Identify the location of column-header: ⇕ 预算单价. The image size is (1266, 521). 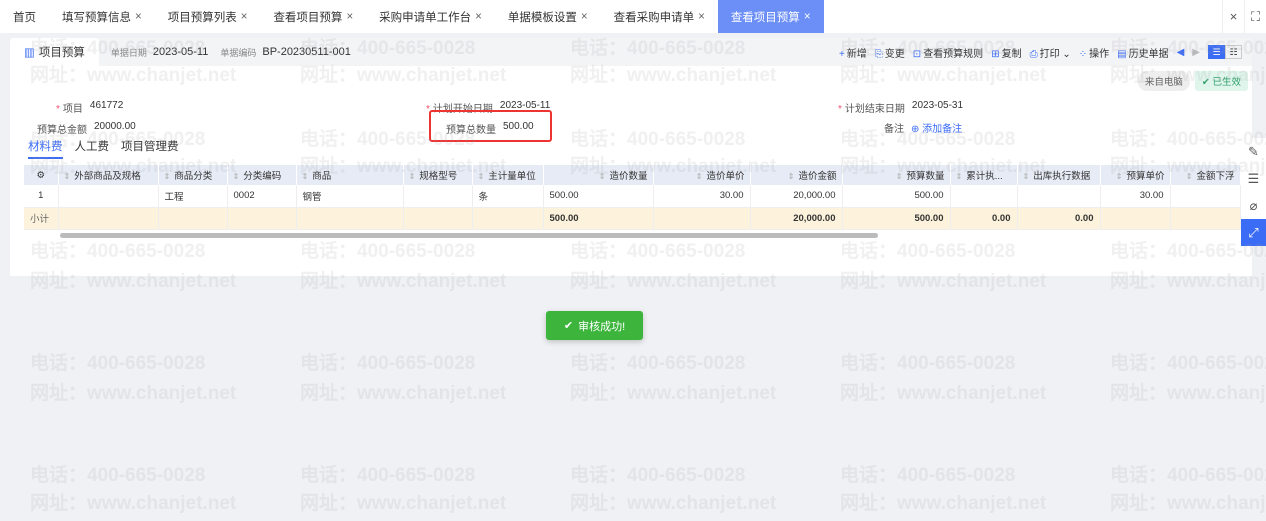
(1135, 175).